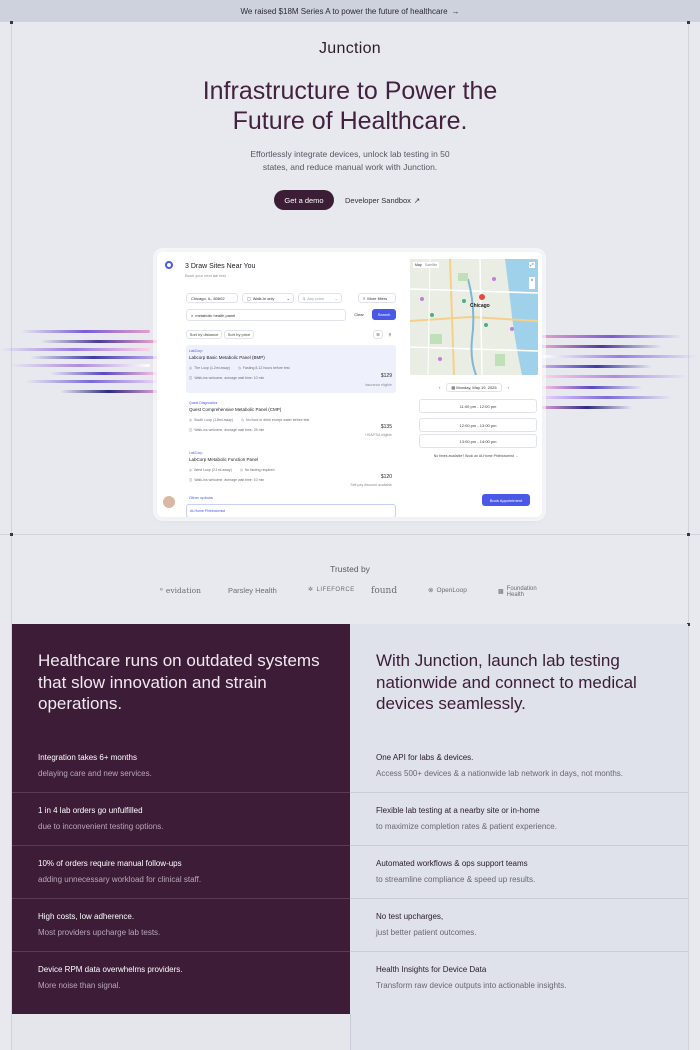 This screenshot has width=700, height=1050. What do you see at coordinates (87, 757) in the screenshot?
I see `problem-title: Integration takes 6+ months` at bounding box center [87, 757].